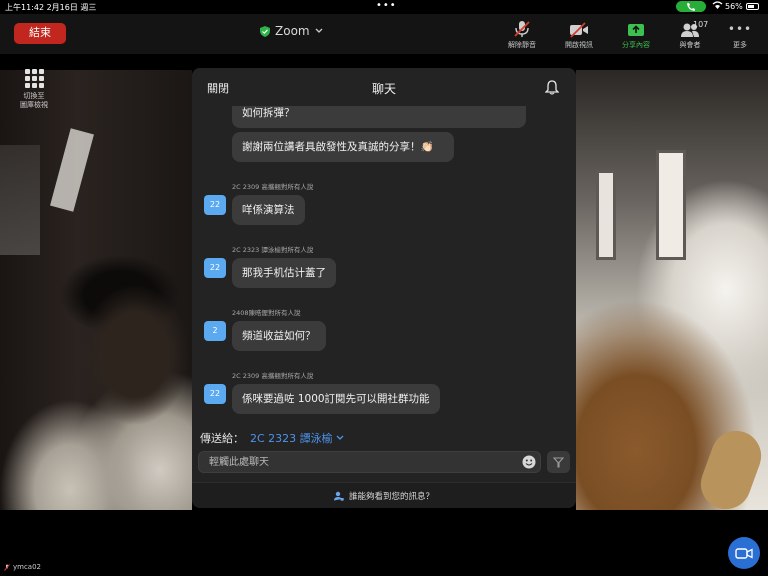 This screenshot has height=576, width=768. I want to click on multitask-dots-icon: •••, so click(386, 5).